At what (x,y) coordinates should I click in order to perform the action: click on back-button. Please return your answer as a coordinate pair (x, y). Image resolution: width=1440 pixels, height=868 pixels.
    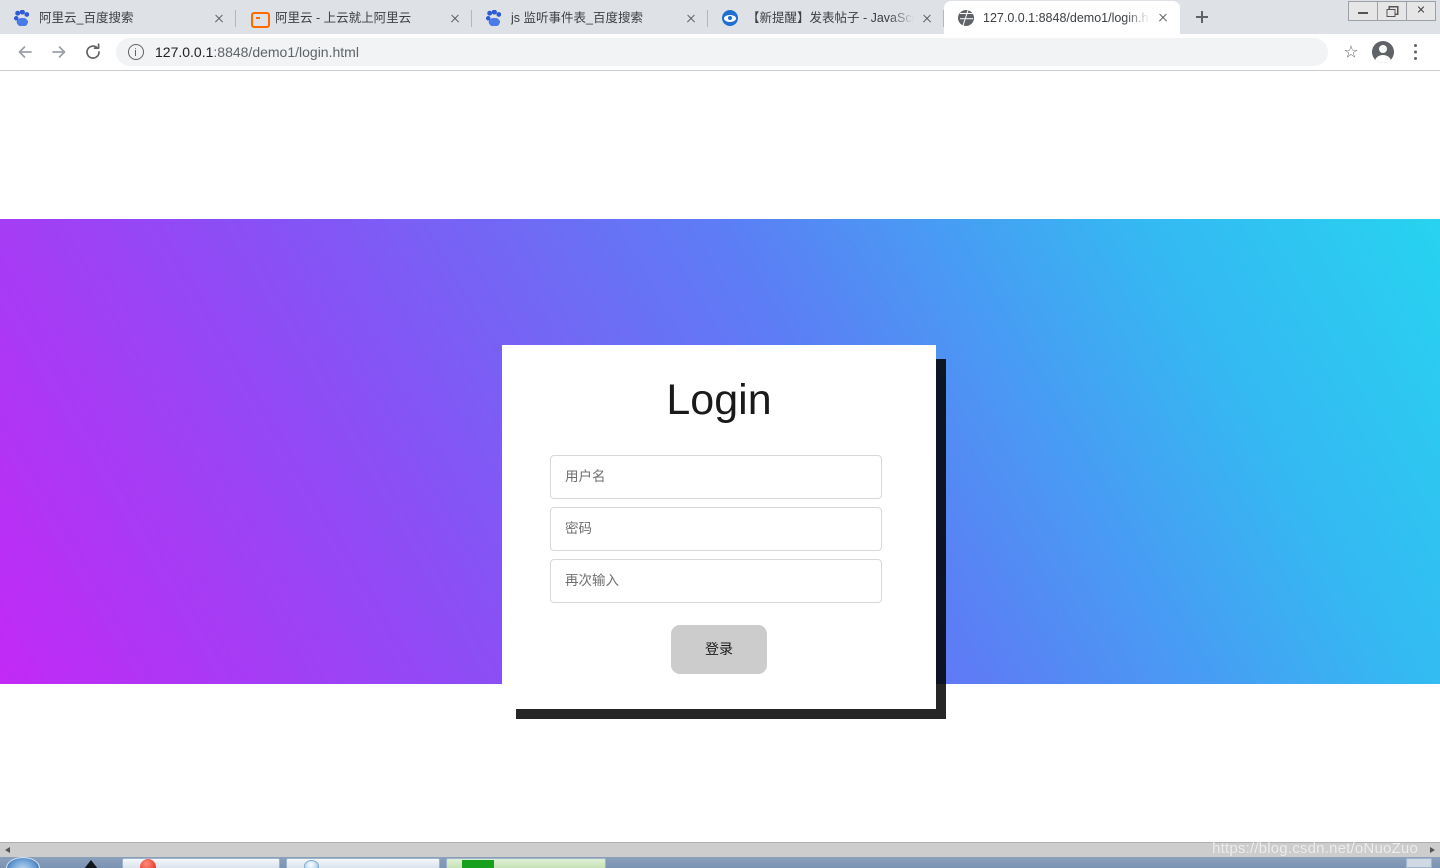
    Looking at the image, I should click on (25, 52).